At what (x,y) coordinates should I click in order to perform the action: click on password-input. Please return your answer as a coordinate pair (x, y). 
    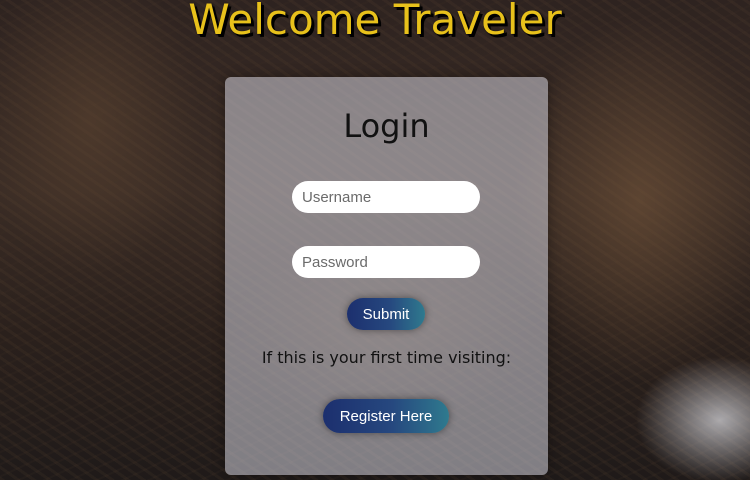
    Looking at the image, I should click on (386, 262).